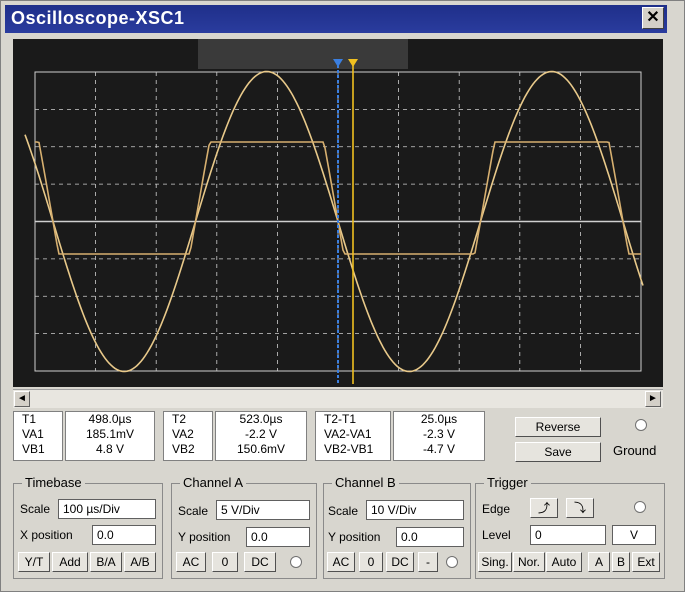  Describe the element at coordinates (140, 562) in the screenshot. I see `mode-ab-button: A/B` at that location.